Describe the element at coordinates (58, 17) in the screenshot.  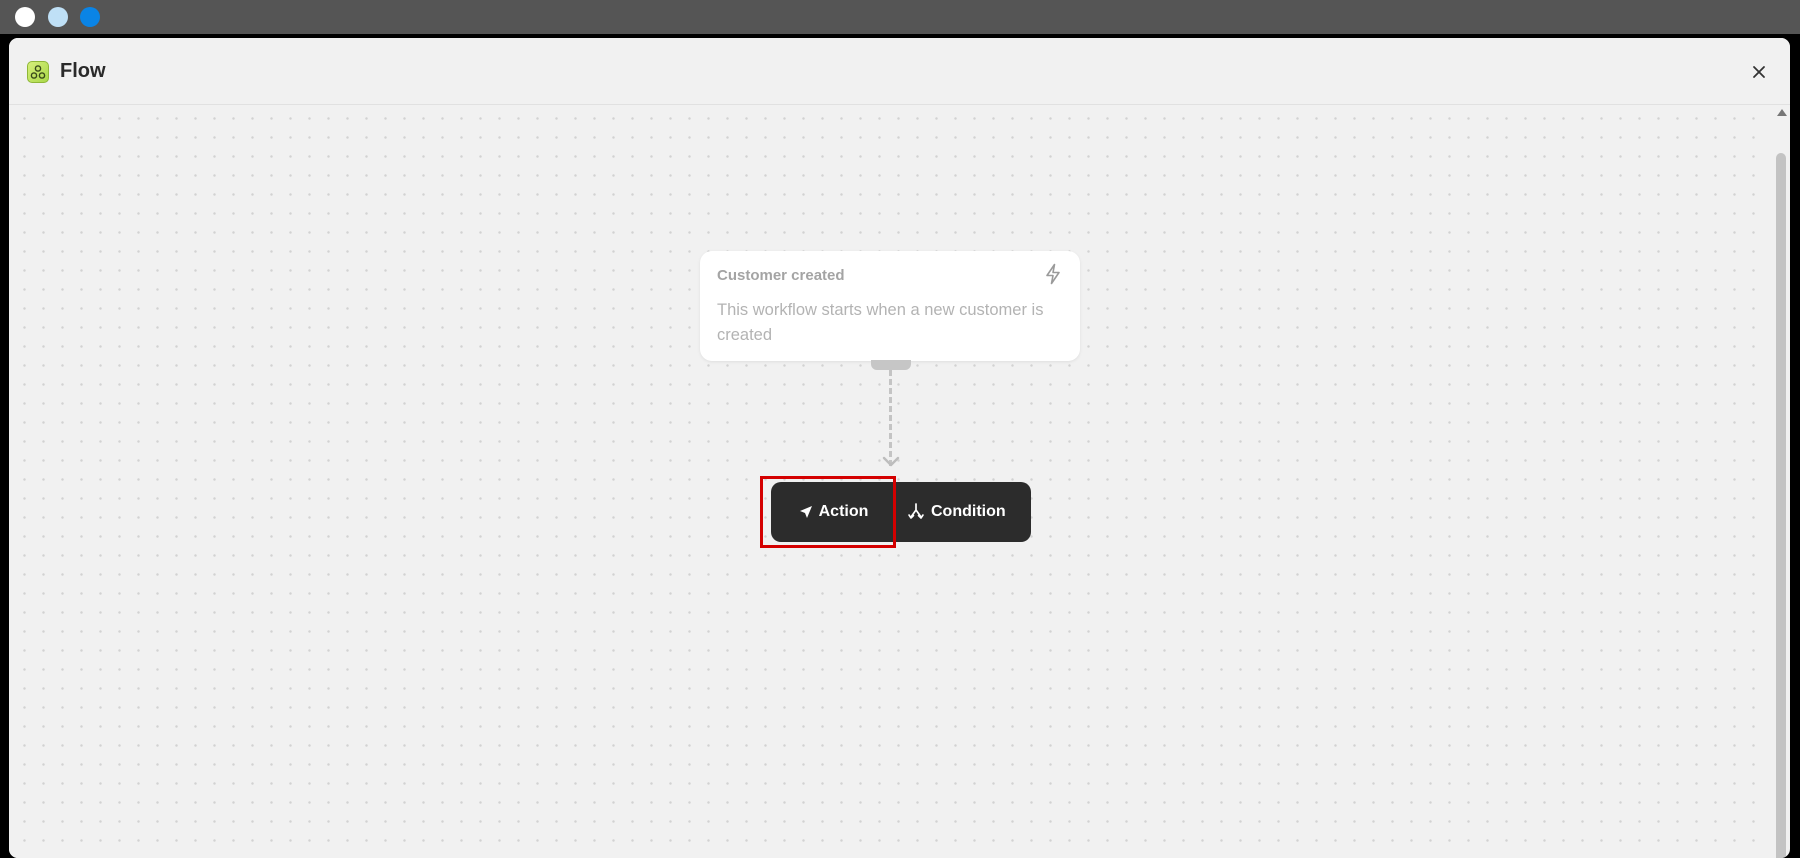
I see `window-minimize-dot` at that location.